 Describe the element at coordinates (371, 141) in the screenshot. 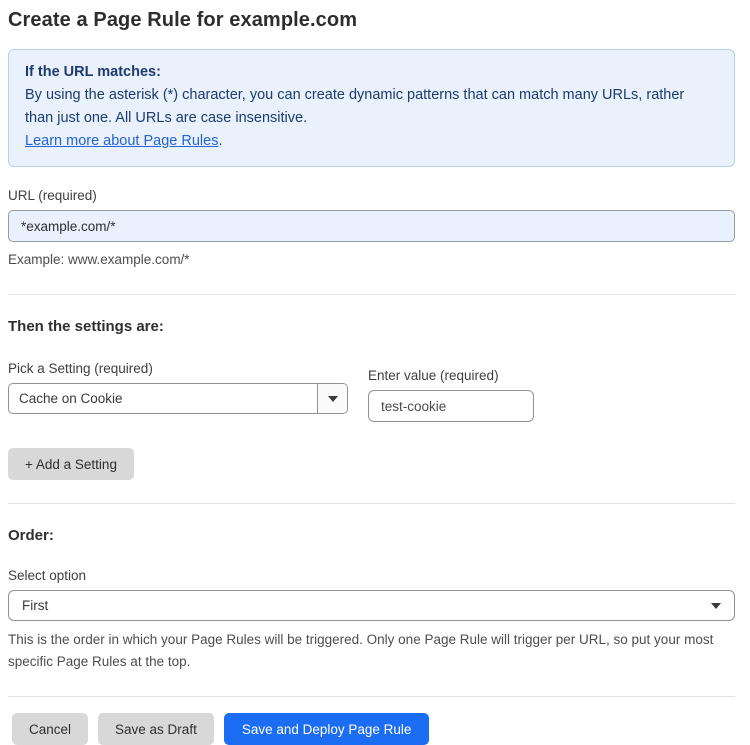

I see `info-link-line: Learn more about Page Rules.` at that location.